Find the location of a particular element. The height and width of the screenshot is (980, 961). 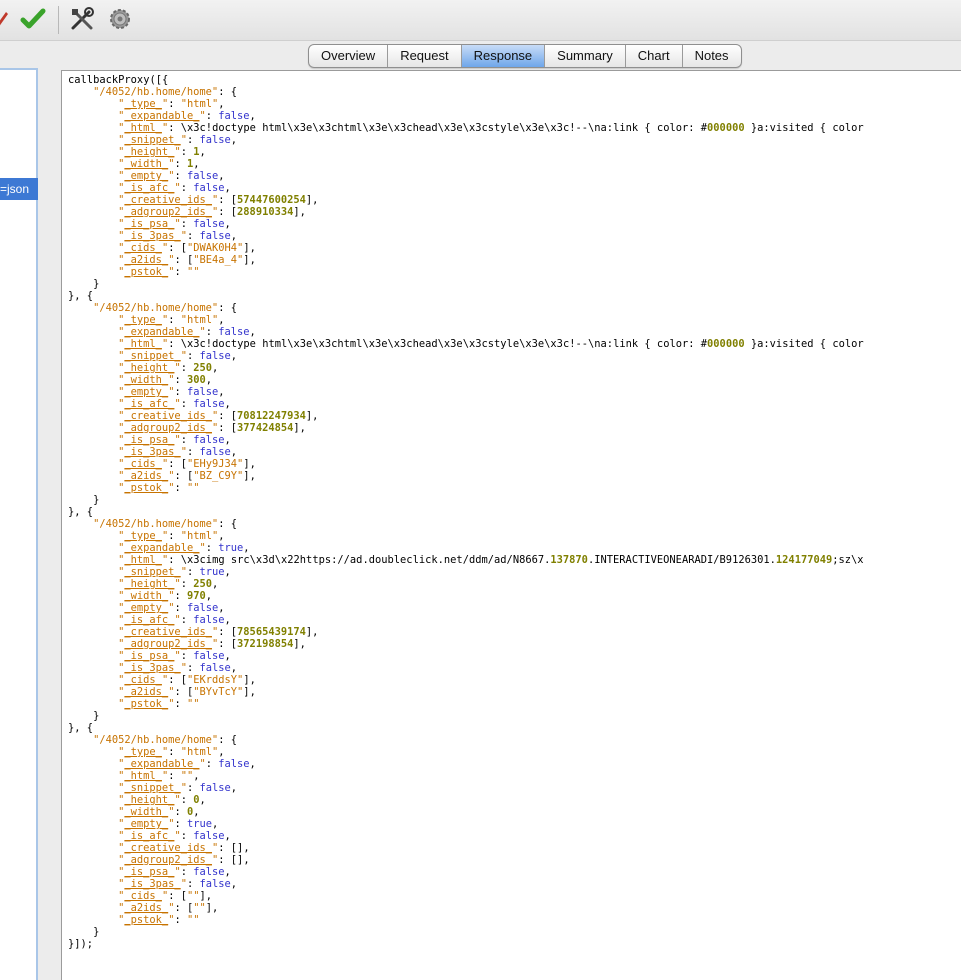

toolbar-separator is located at coordinates (58, 20).